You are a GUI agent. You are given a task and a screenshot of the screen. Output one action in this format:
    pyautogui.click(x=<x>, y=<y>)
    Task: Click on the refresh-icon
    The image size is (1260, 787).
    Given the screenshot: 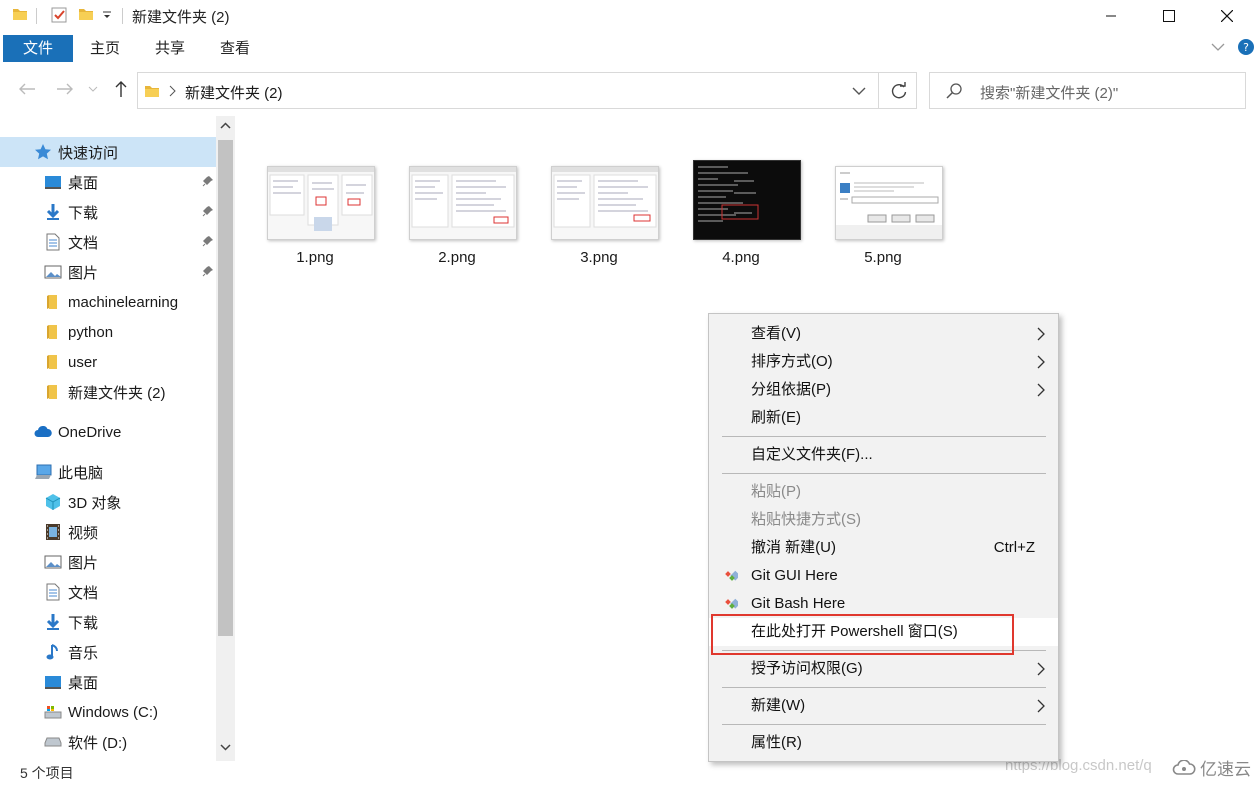 What is the action you would take?
    pyautogui.click(x=899, y=91)
    